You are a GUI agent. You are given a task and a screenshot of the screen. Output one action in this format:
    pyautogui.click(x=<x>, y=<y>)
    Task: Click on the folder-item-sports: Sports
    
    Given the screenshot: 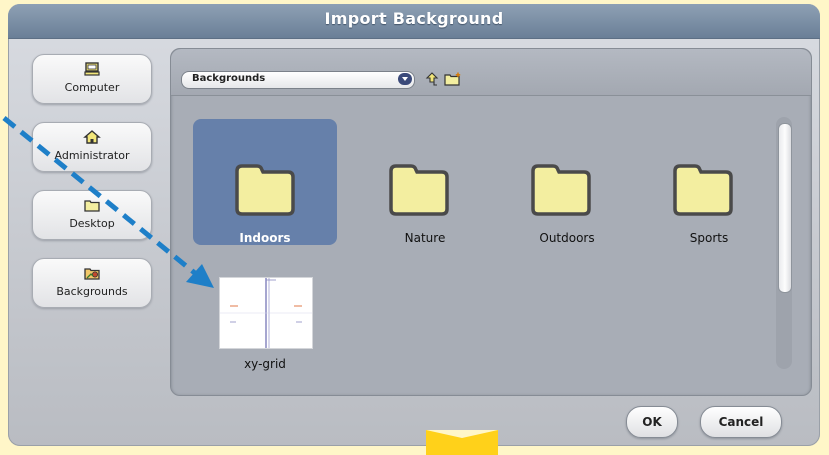 What is the action you would take?
    pyautogui.click(x=709, y=182)
    